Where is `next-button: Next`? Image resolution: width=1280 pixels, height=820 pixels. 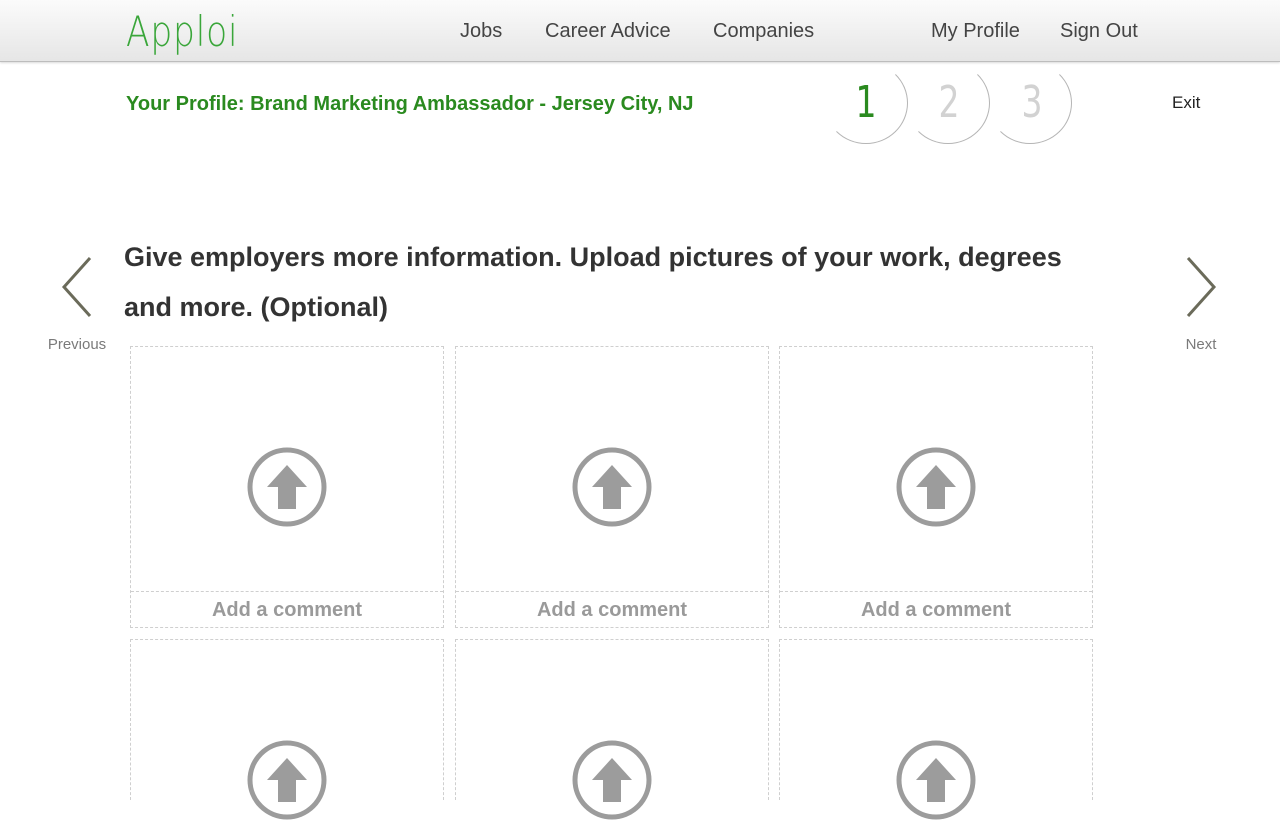 next-button: Next is located at coordinates (1201, 306).